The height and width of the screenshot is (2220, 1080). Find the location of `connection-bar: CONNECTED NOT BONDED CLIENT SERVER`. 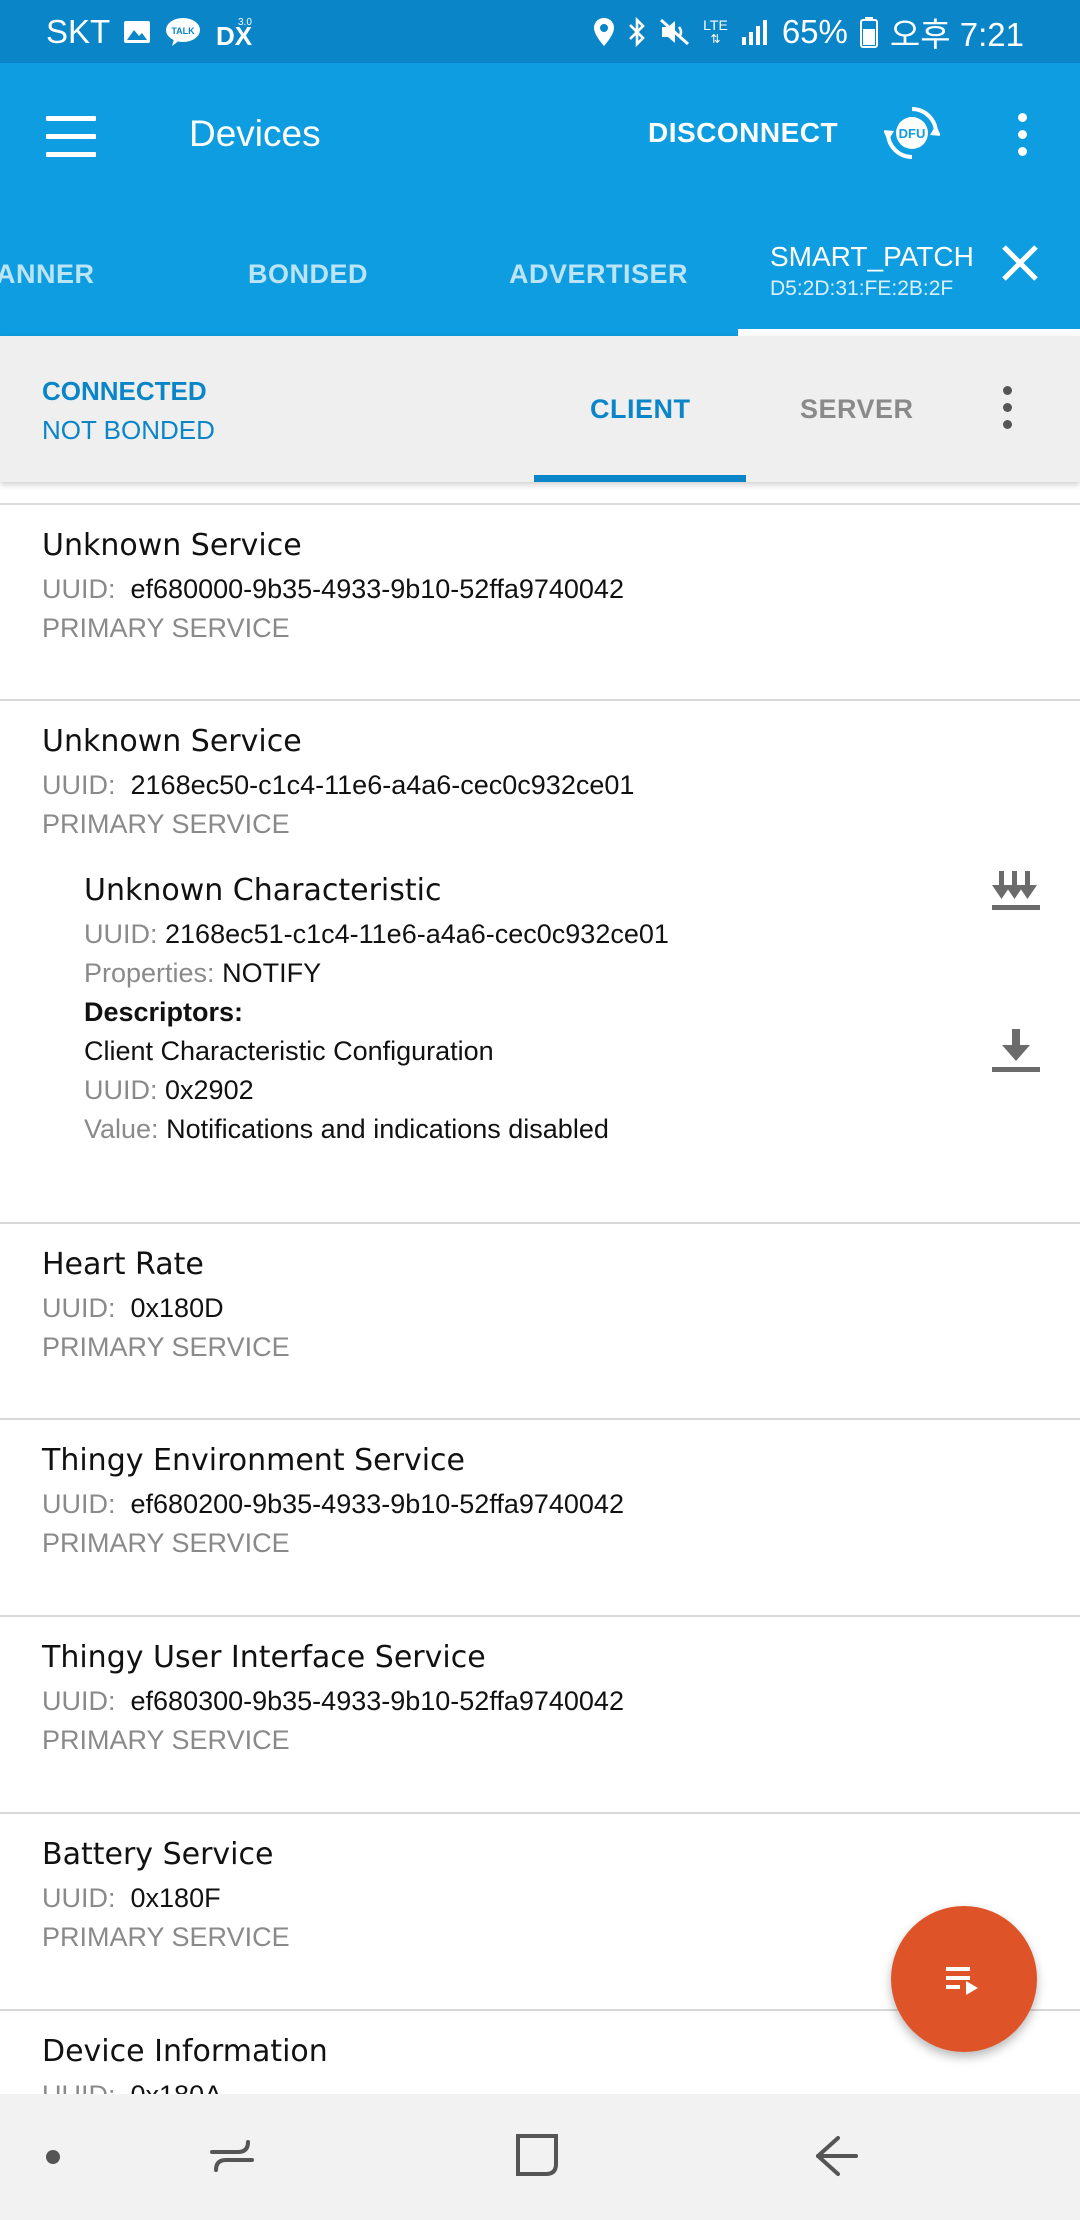

connection-bar: CONNECTED NOT BONDED CLIENT SERVER is located at coordinates (540, 409).